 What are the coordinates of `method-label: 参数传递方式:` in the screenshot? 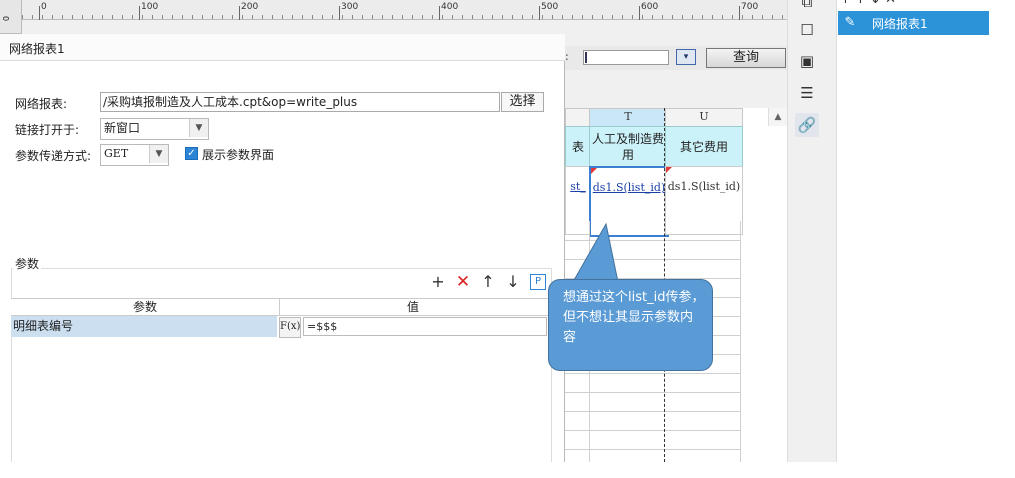 It's located at (53, 156).